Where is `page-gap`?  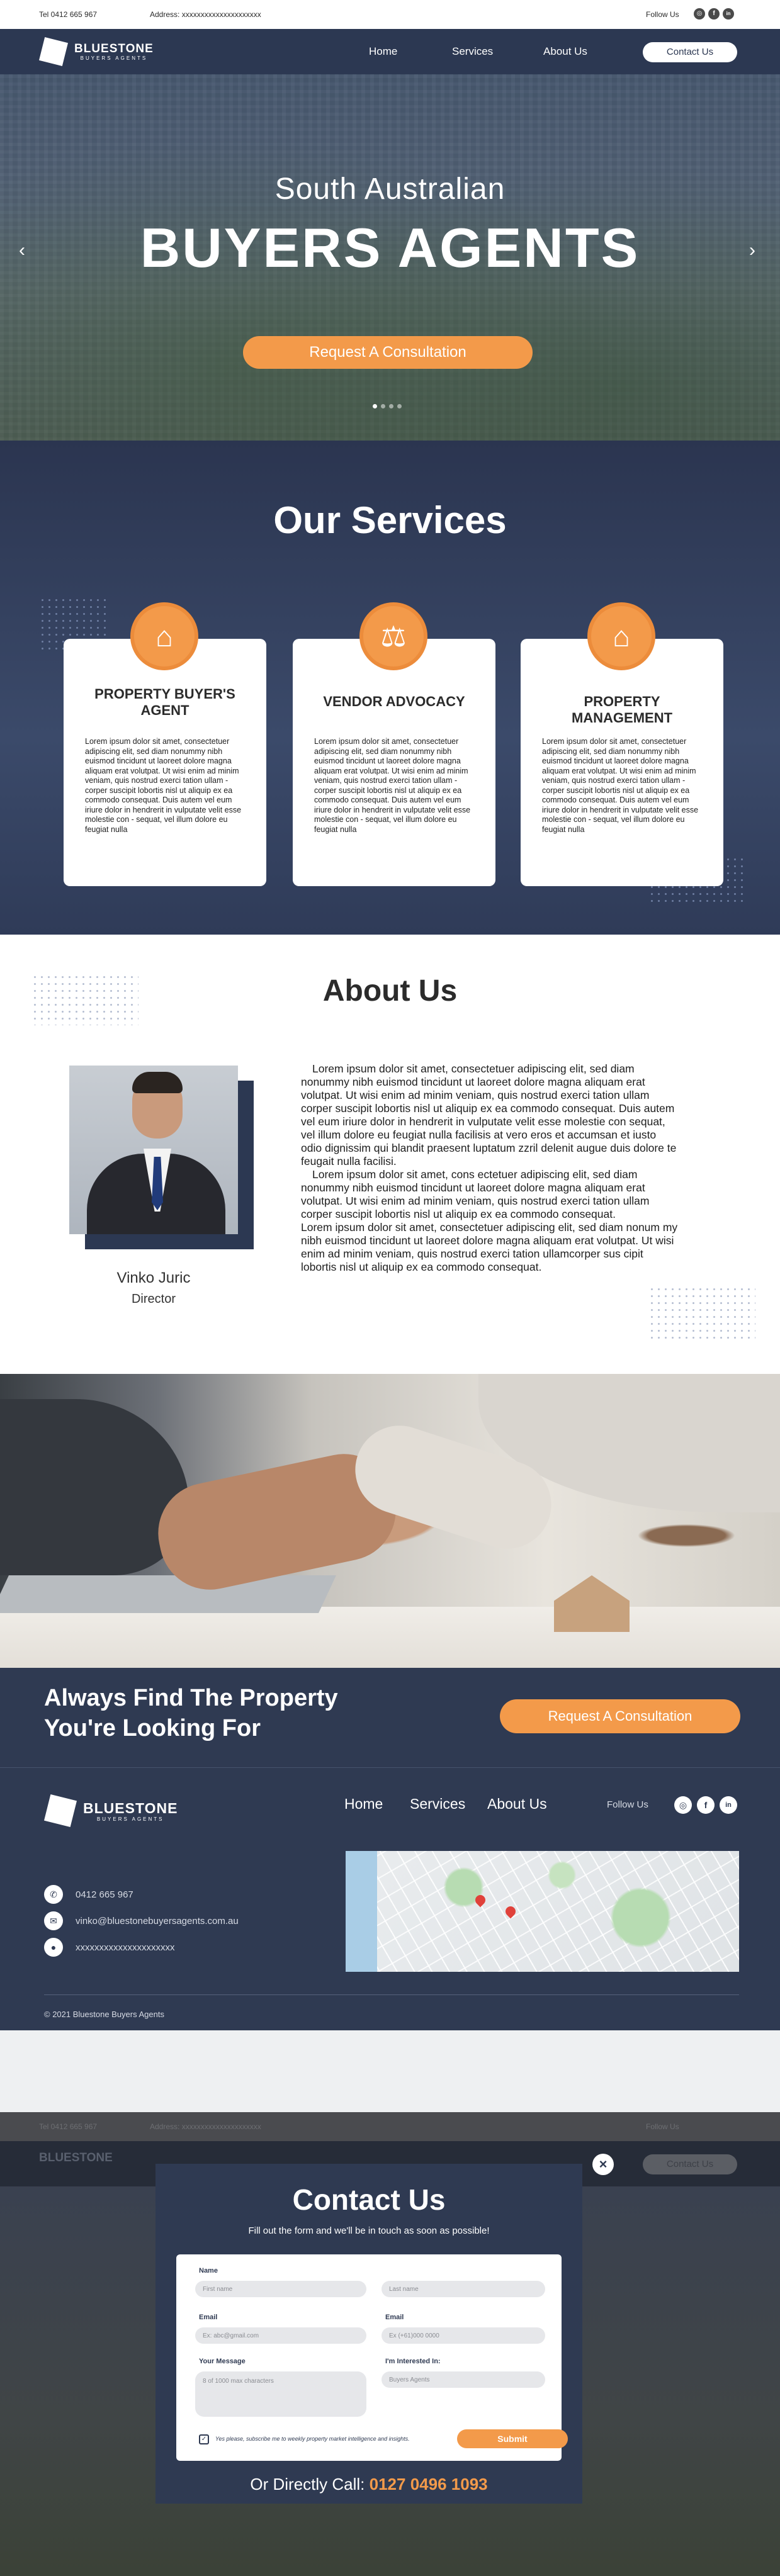
page-gap is located at coordinates (390, 2071).